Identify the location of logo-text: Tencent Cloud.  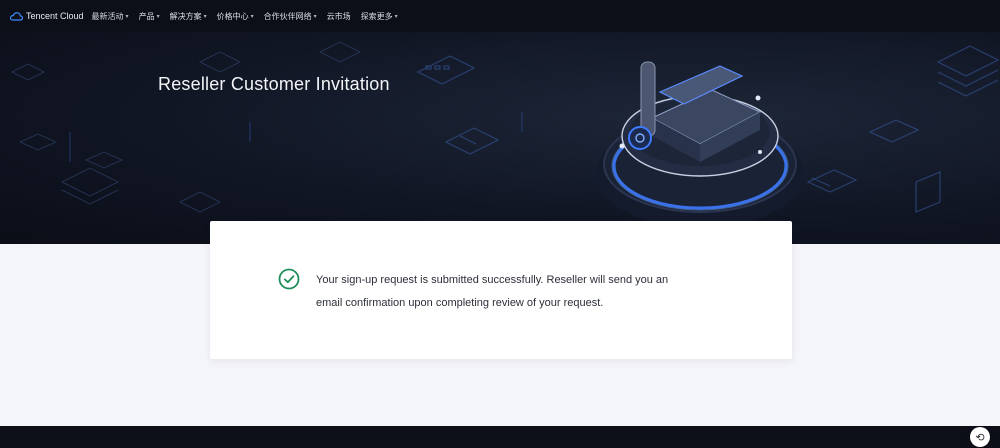
(55, 16).